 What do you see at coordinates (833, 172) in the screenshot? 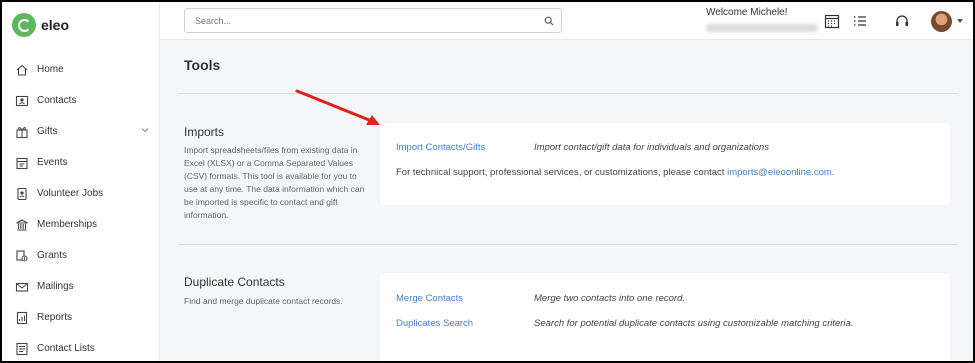
I see `support-end: .` at bounding box center [833, 172].